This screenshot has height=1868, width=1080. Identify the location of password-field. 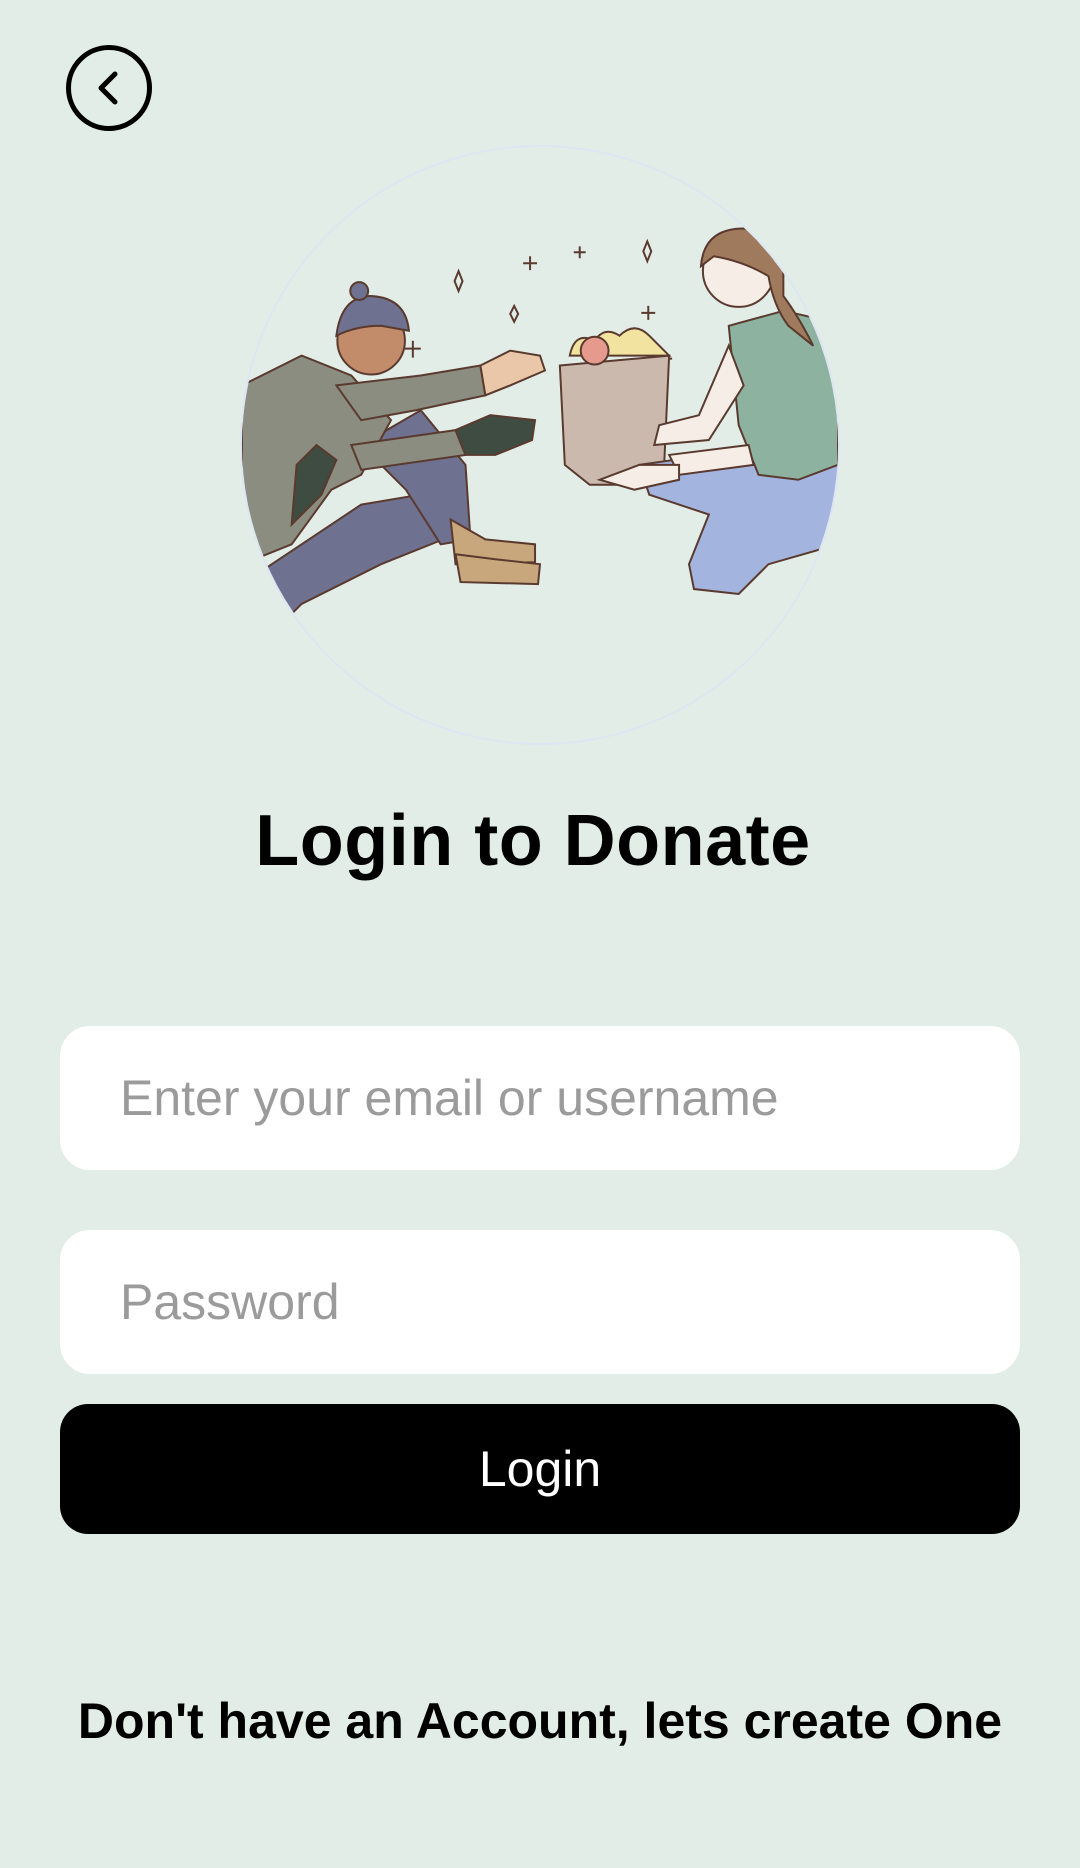
(540, 1302).